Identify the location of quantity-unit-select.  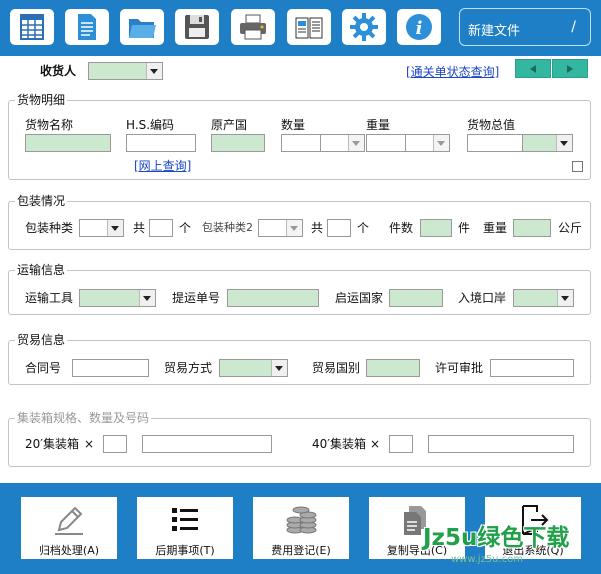
(342, 143).